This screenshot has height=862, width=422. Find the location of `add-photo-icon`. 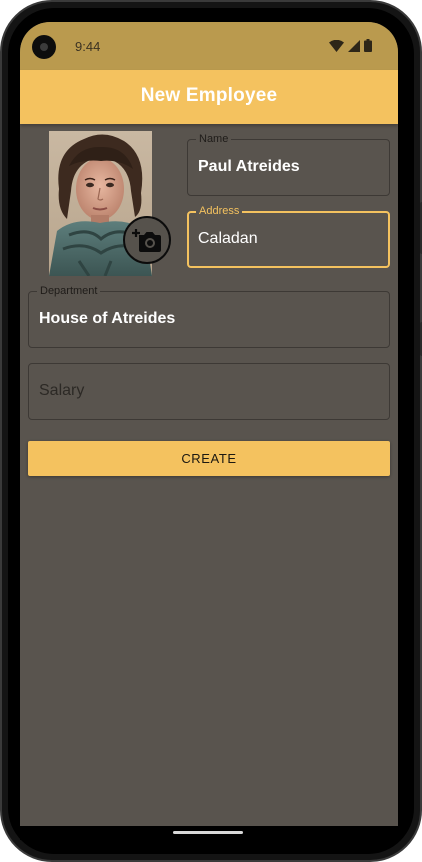

add-photo-icon is located at coordinates (146, 240).